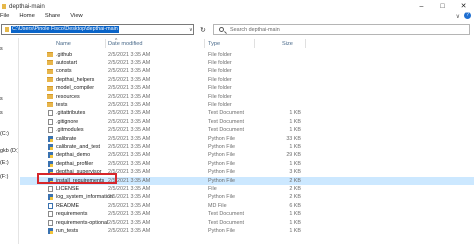  What do you see at coordinates (66, 138) in the screenshot?
I see `file-name: calibrate` at bounding box center [66, 138].